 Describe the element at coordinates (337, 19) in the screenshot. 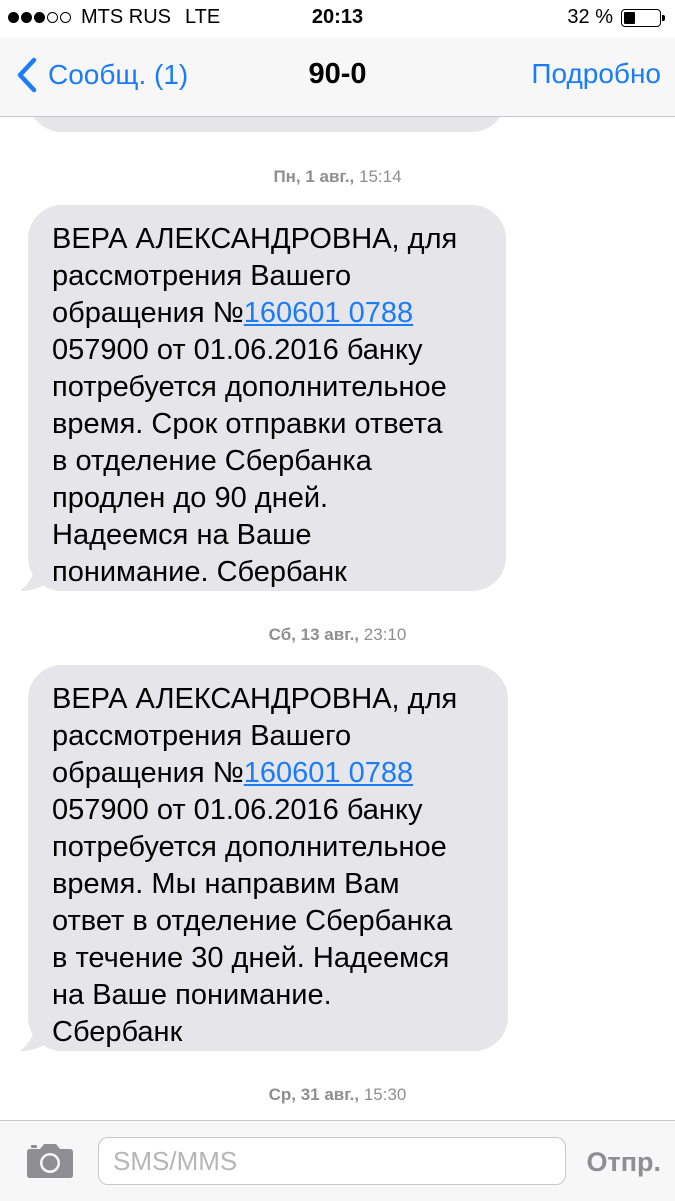

I see `status-bar: MTS RUS LTE 20:13 32 %` at that location.